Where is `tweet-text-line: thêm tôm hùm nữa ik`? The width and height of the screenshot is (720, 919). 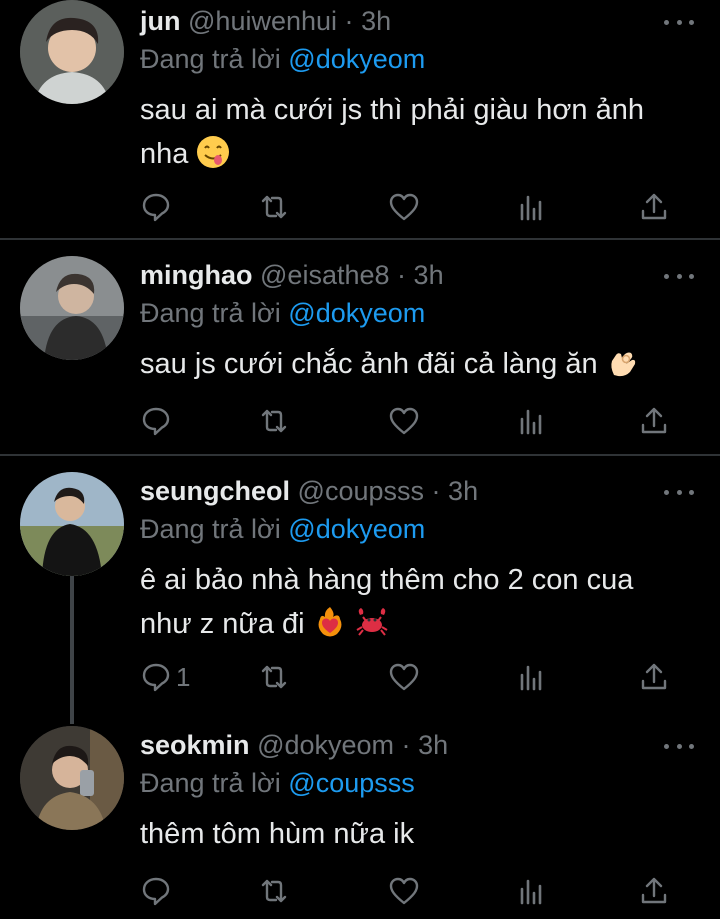
tweet-text-line: thêm tôm hùm nữa ik is located at coordinates (277, 834).